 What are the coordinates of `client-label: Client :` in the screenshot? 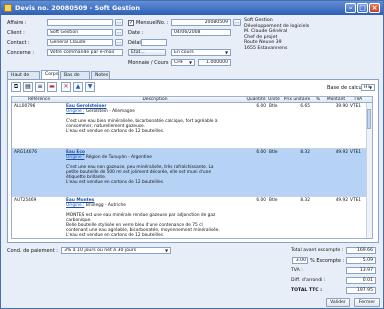 It's located at (16, 33).